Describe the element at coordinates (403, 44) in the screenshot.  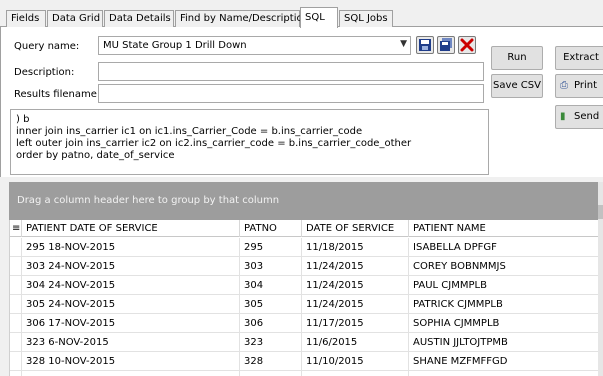
I see `chevron-down-icon: ▼` at that location.